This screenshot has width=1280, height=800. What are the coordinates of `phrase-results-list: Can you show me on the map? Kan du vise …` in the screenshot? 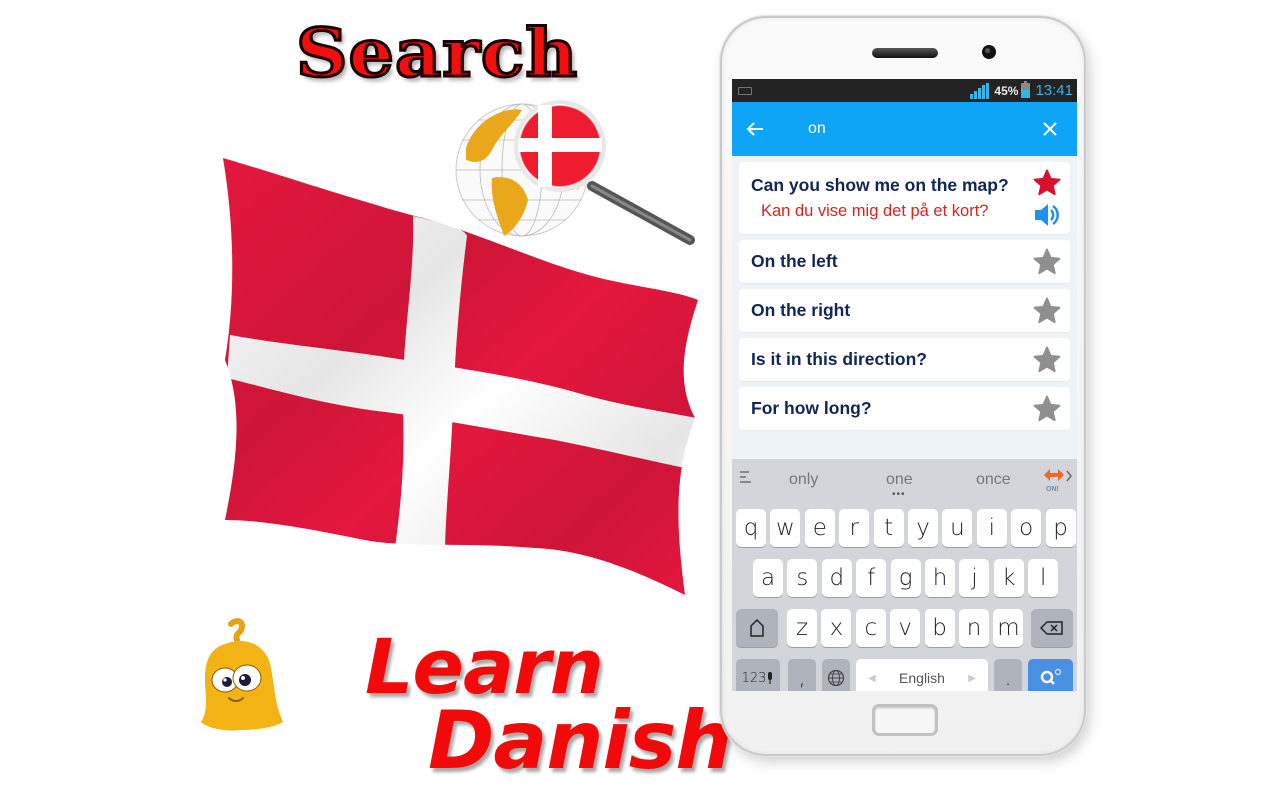 It's located at (904, 293).